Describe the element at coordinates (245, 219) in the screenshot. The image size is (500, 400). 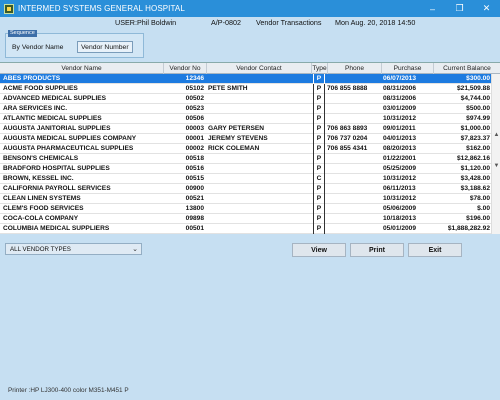
I see `table-row: COCA-COLA COMPANY 09898 P 10/18/2013 $196.00` at that location.